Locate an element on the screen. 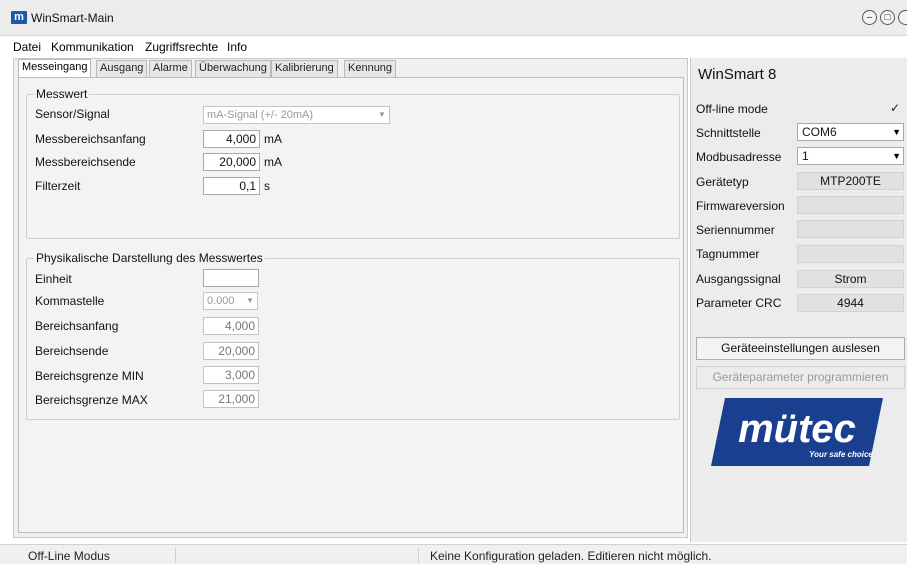 This screenshot has width=907, height=564. filterzeit-unit: s is located at coordinates (267, 186).